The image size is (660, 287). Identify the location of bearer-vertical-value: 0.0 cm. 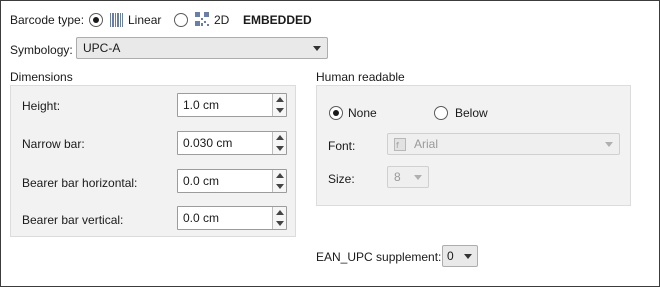
(201, 218).